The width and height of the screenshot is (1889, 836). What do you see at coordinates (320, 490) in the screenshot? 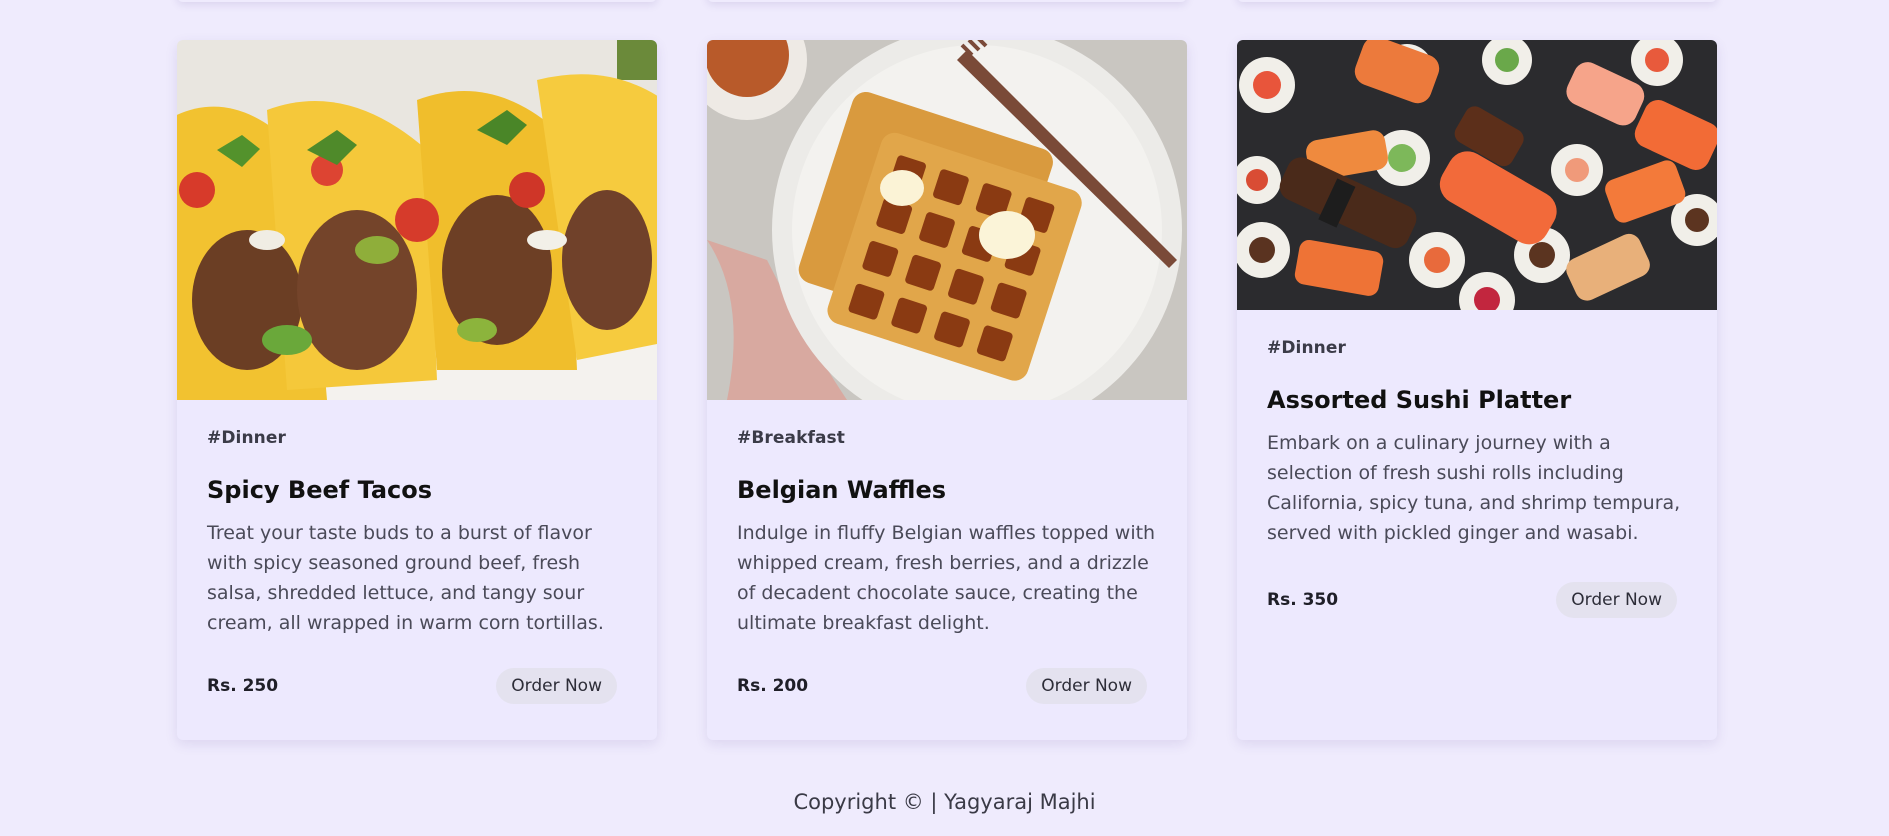
I see `recipe-title: Spicy Beef Tacos` at bounding box center [320, 490].